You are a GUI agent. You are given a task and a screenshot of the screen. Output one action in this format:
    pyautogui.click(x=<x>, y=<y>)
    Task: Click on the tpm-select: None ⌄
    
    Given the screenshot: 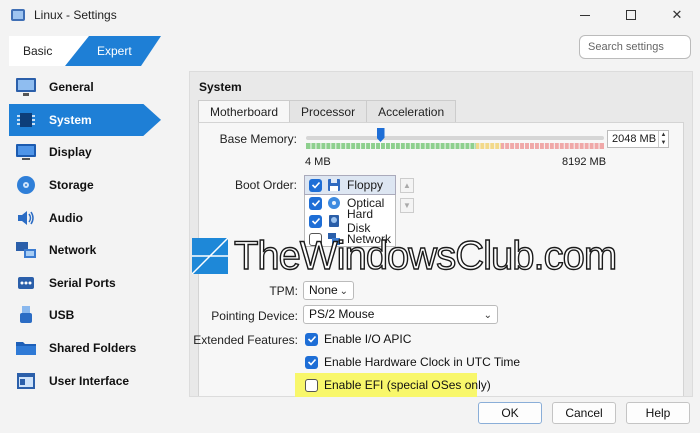 What is the action you would take?
    pyautogui.click(x=328, y=290)
    